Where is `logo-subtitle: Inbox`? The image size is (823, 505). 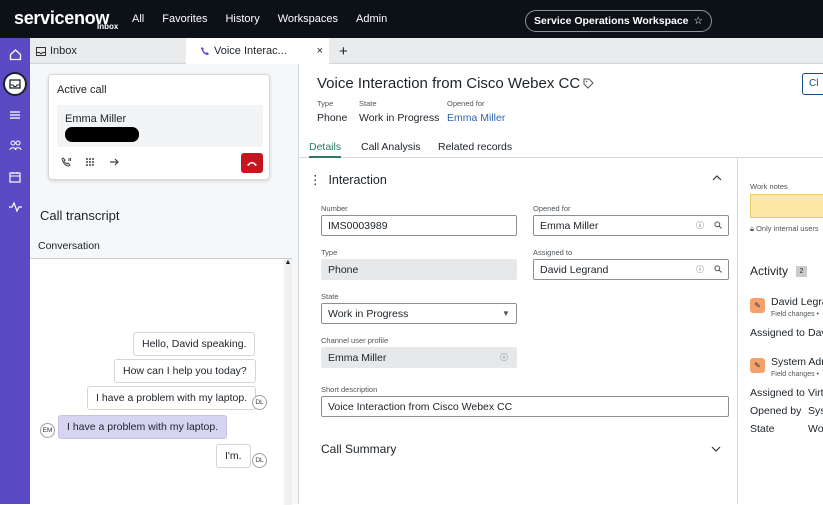
logo-subtitle: Inbox is located at coordinates (108, 26).